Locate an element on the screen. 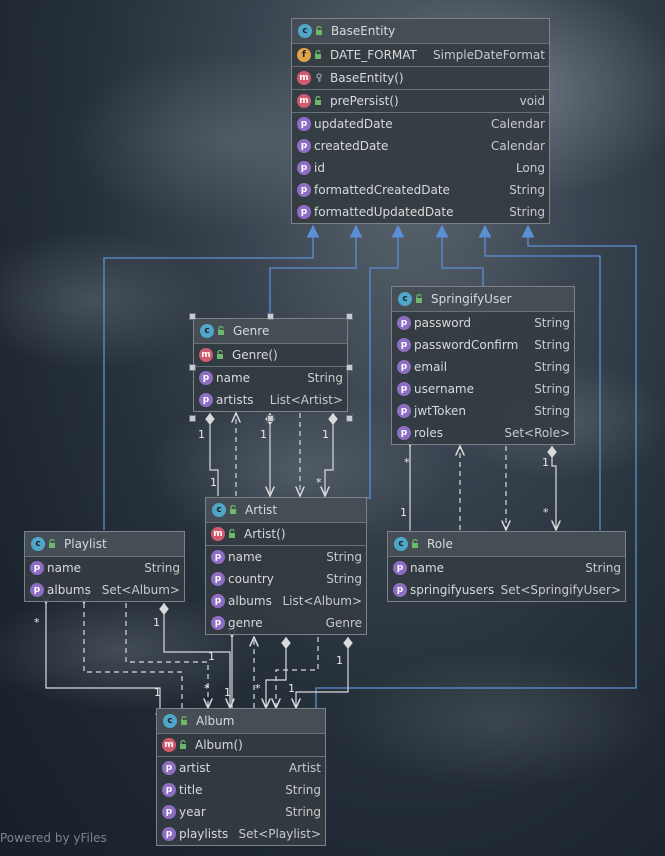  watermark: Powered by yFiles is located at coordinates (53, 838).